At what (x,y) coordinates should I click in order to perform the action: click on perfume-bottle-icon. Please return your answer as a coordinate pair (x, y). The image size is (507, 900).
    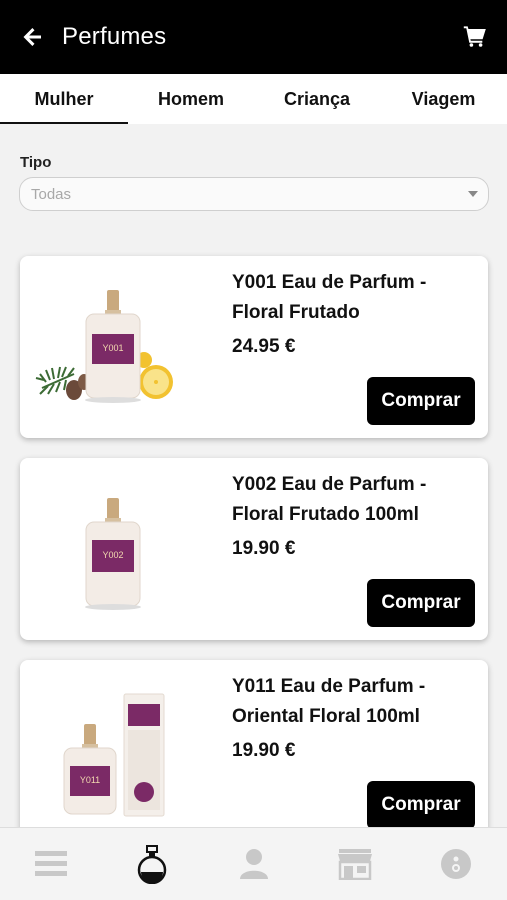
    Looking at the image, I should click on (152, 864).